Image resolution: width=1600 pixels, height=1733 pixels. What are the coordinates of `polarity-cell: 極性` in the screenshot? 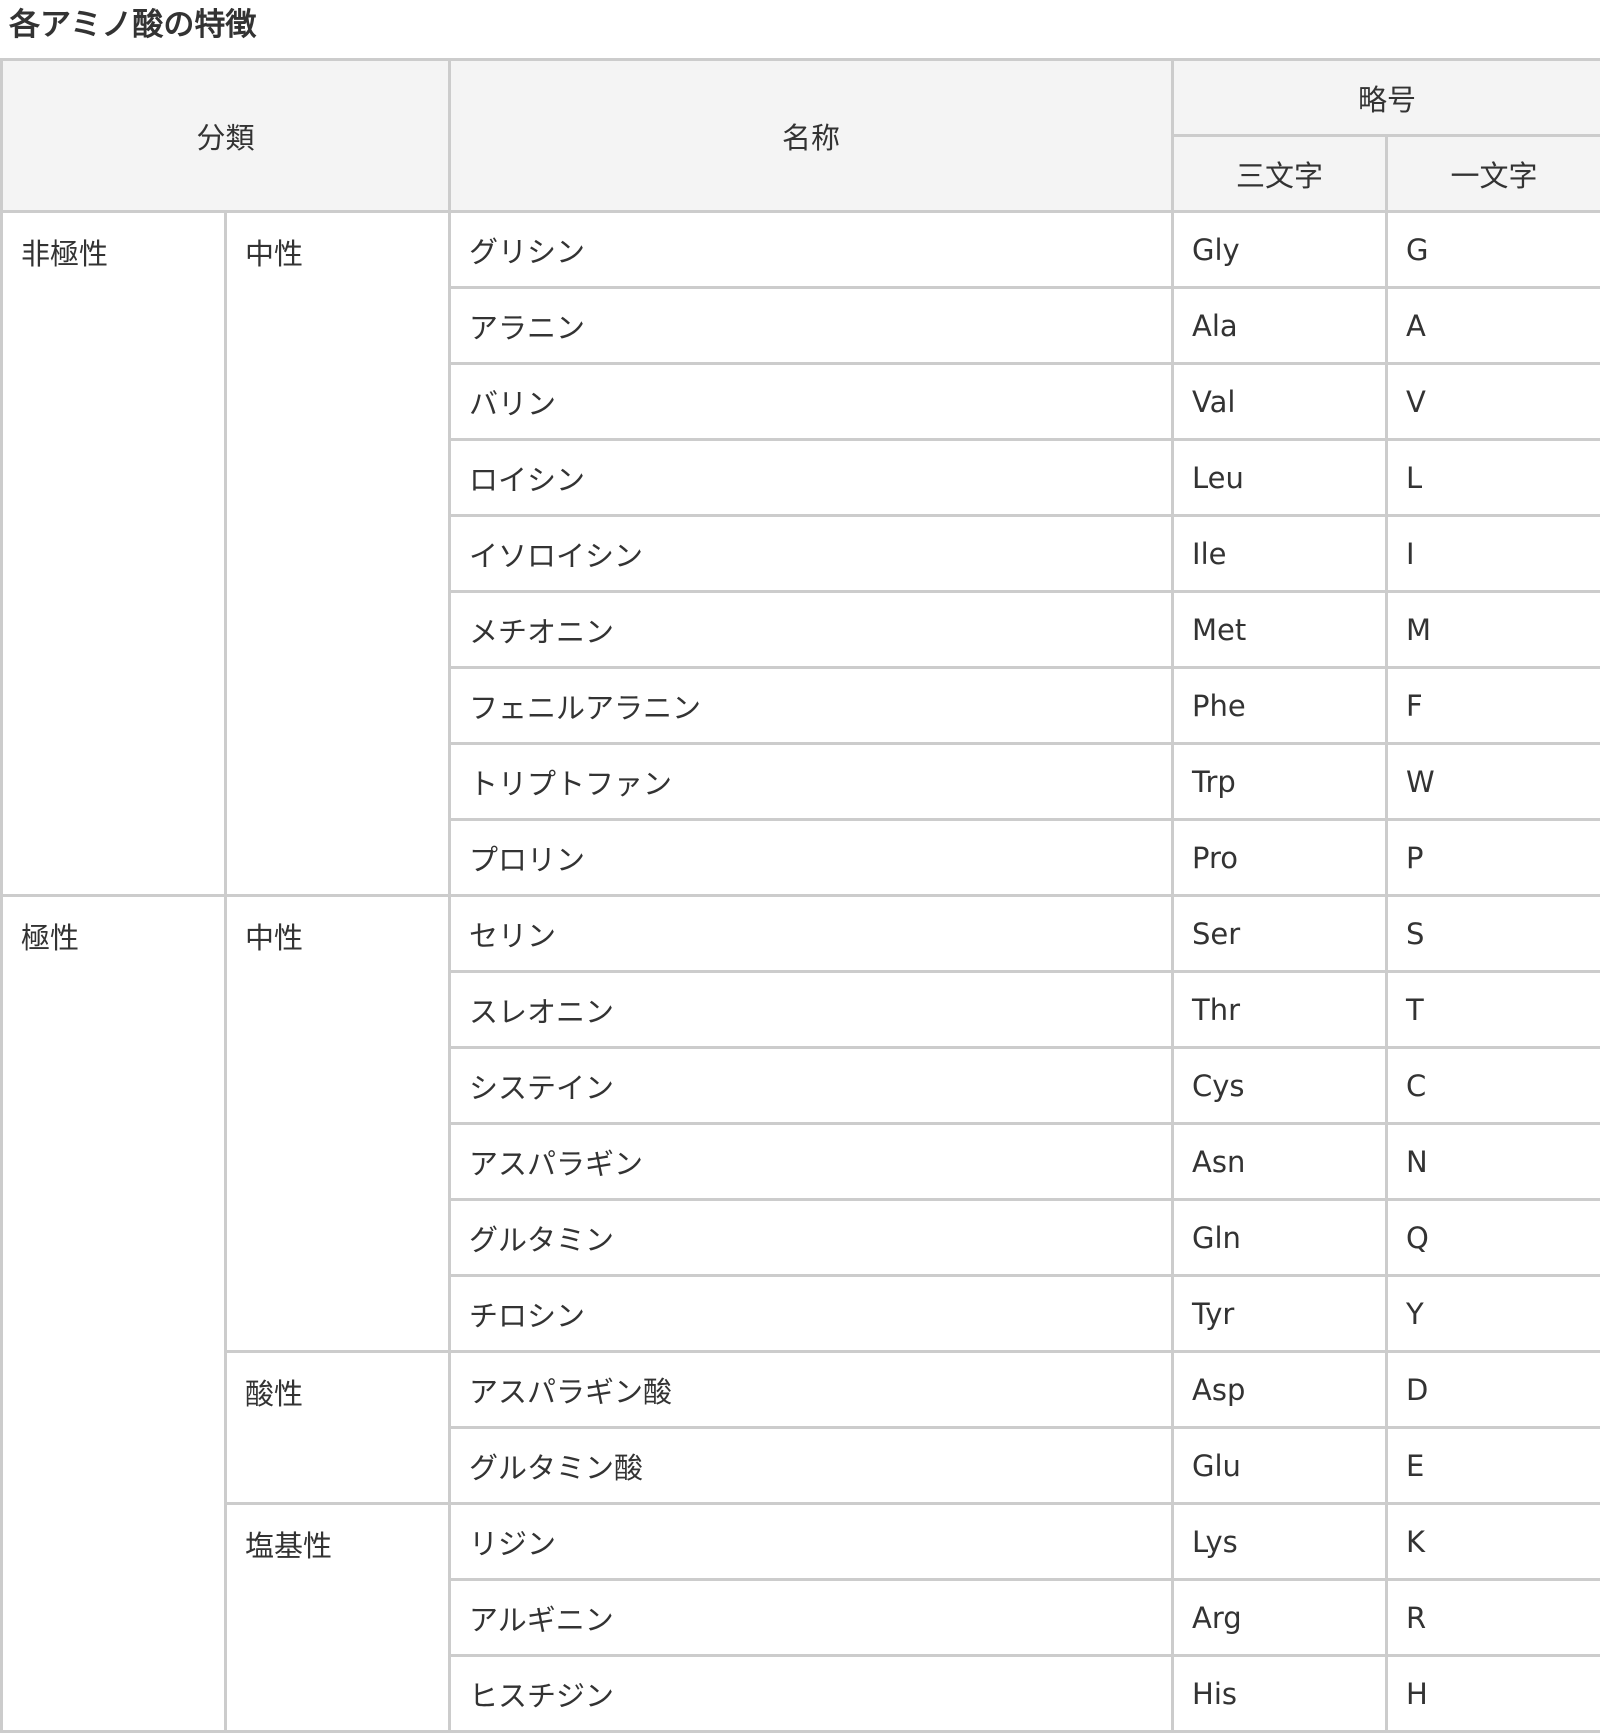 It's located at (114, 1314).